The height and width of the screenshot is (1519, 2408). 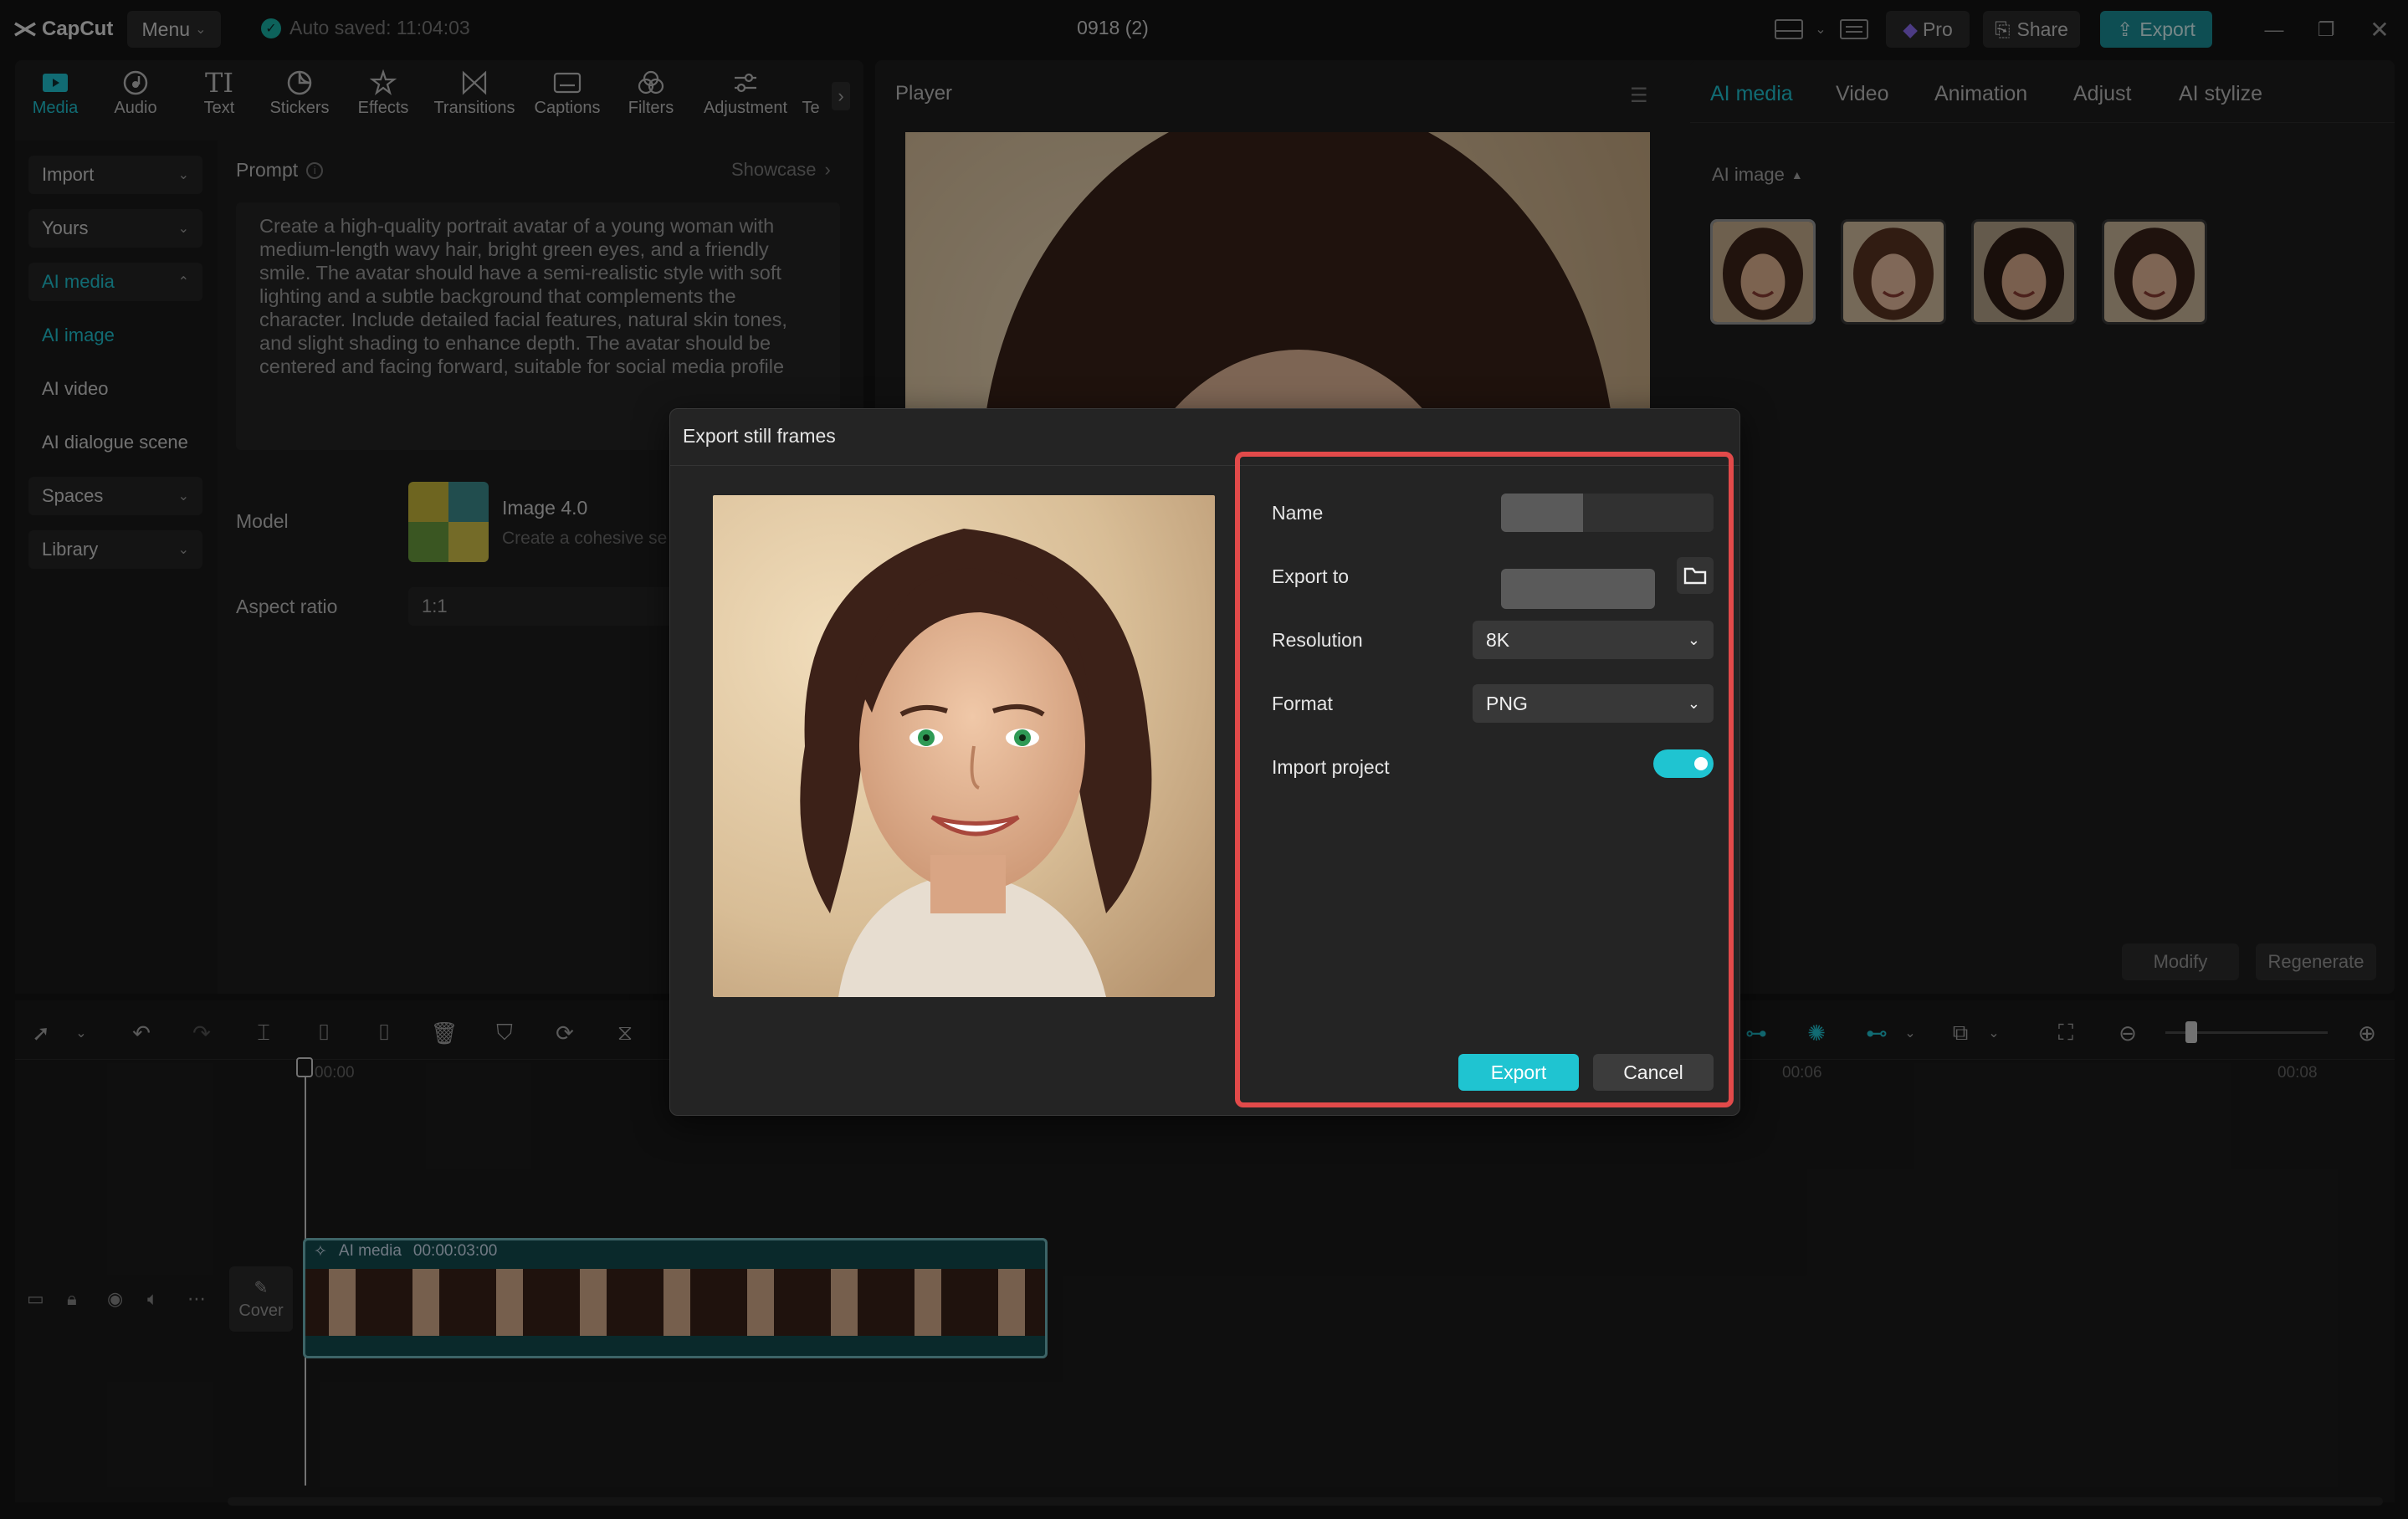 What do you see at coordinates (1484, 779) in the screenshot?
I see `settings-highlight-box` at bounding box center [1484, 779].